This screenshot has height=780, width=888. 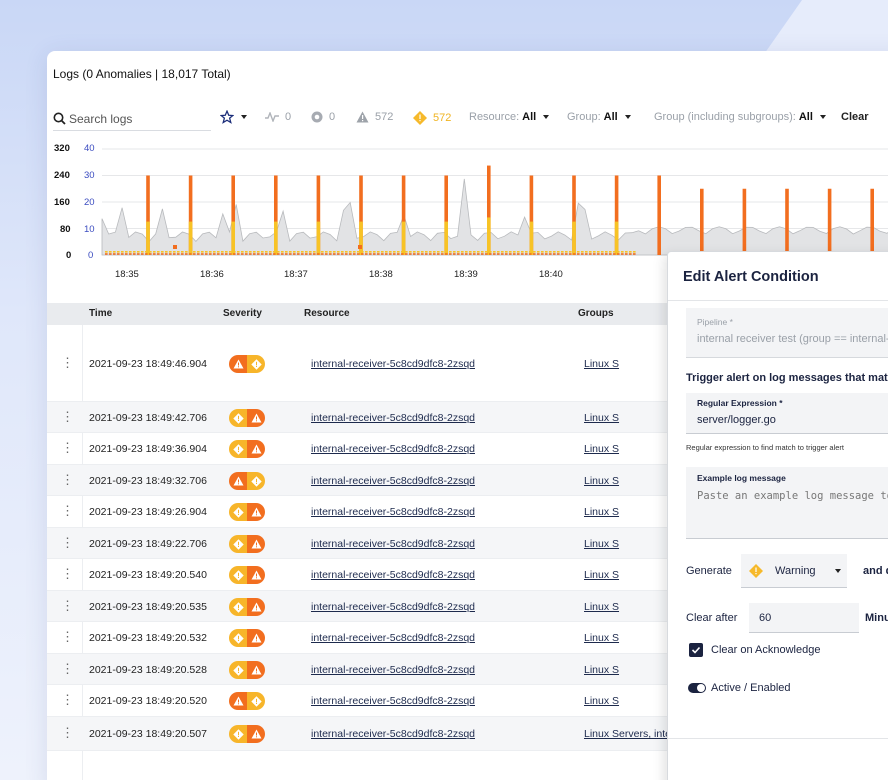 I want to click on anomaly-filter: 0, so click(x=278, y=117).